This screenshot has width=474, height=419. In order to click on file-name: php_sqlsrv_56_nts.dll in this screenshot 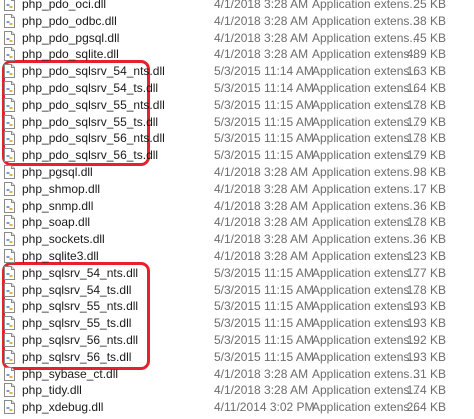, I will do `click(80, 340)`.